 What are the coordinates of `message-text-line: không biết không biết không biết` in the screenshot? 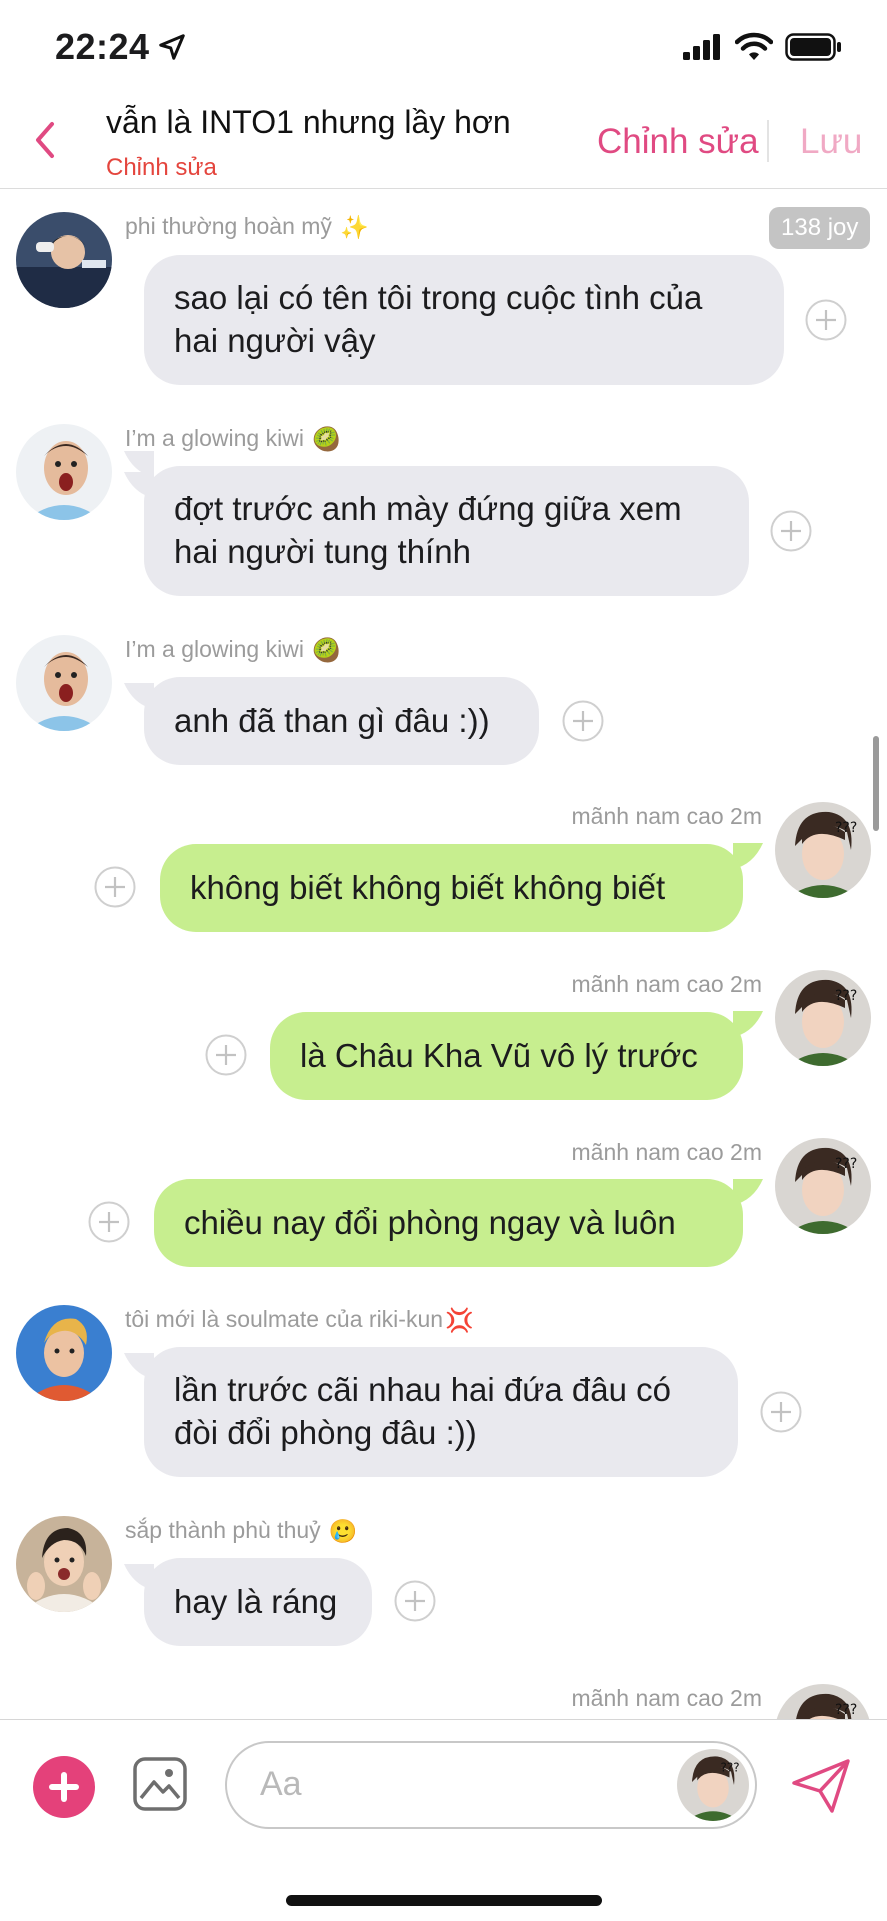 It's located at (428, 887).